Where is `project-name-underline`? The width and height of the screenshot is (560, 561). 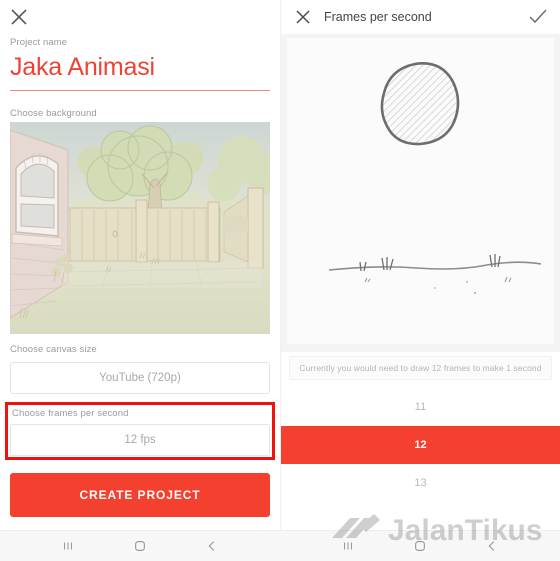 project-name-underline is located at coordinates (140, 90).